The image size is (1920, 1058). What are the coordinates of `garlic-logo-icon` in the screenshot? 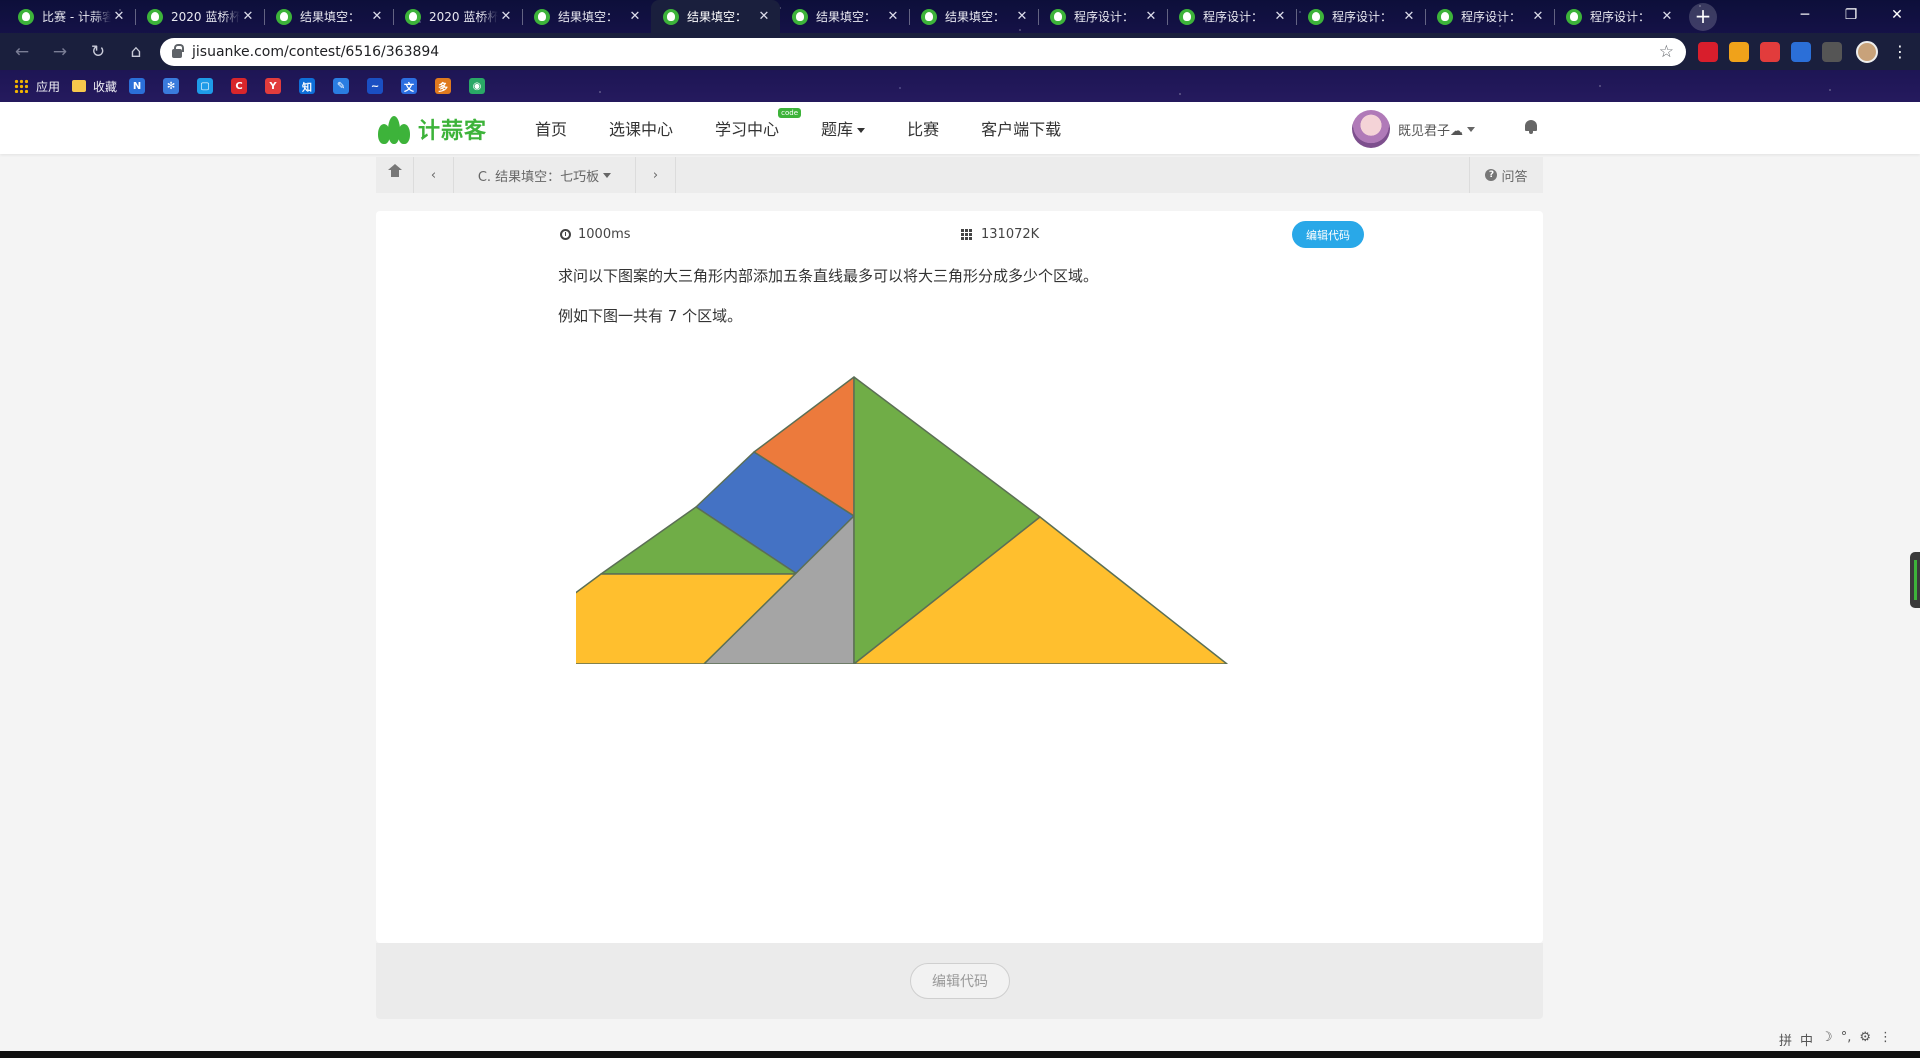 It's located at (394, 129).